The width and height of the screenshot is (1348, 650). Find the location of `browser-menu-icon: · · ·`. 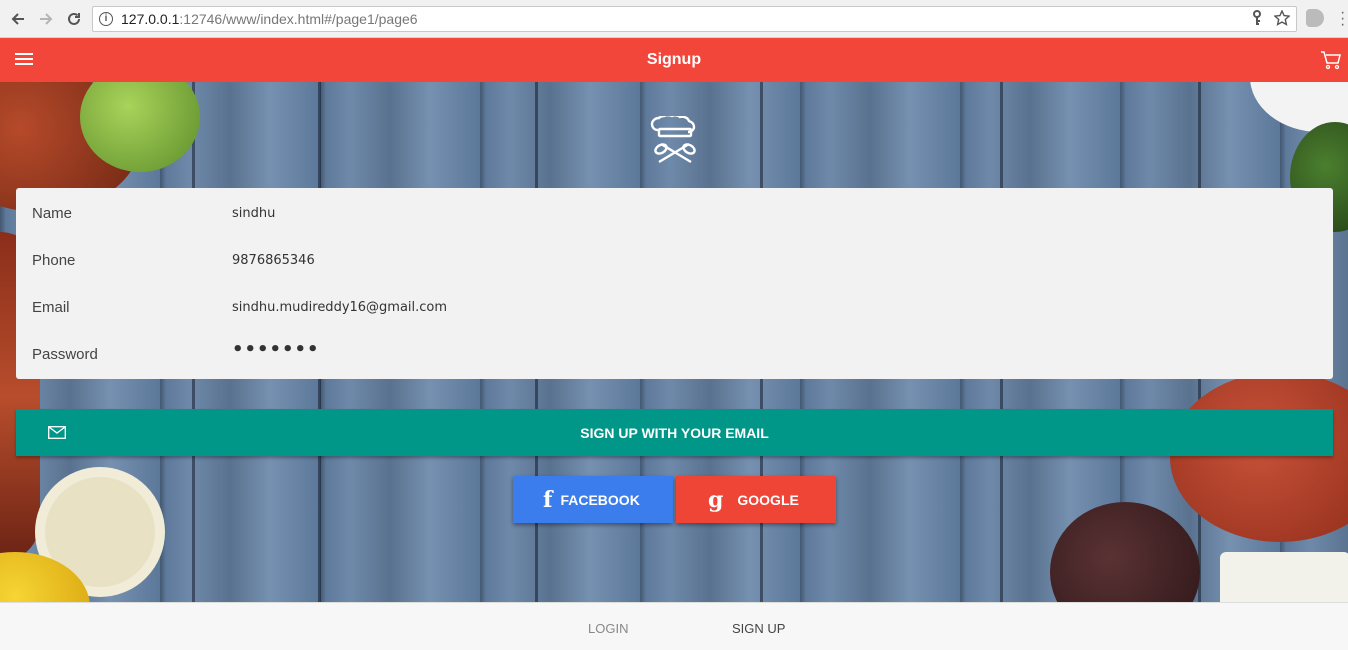

browser-menu-icon: · · · is located at coordinates (1342, 19).